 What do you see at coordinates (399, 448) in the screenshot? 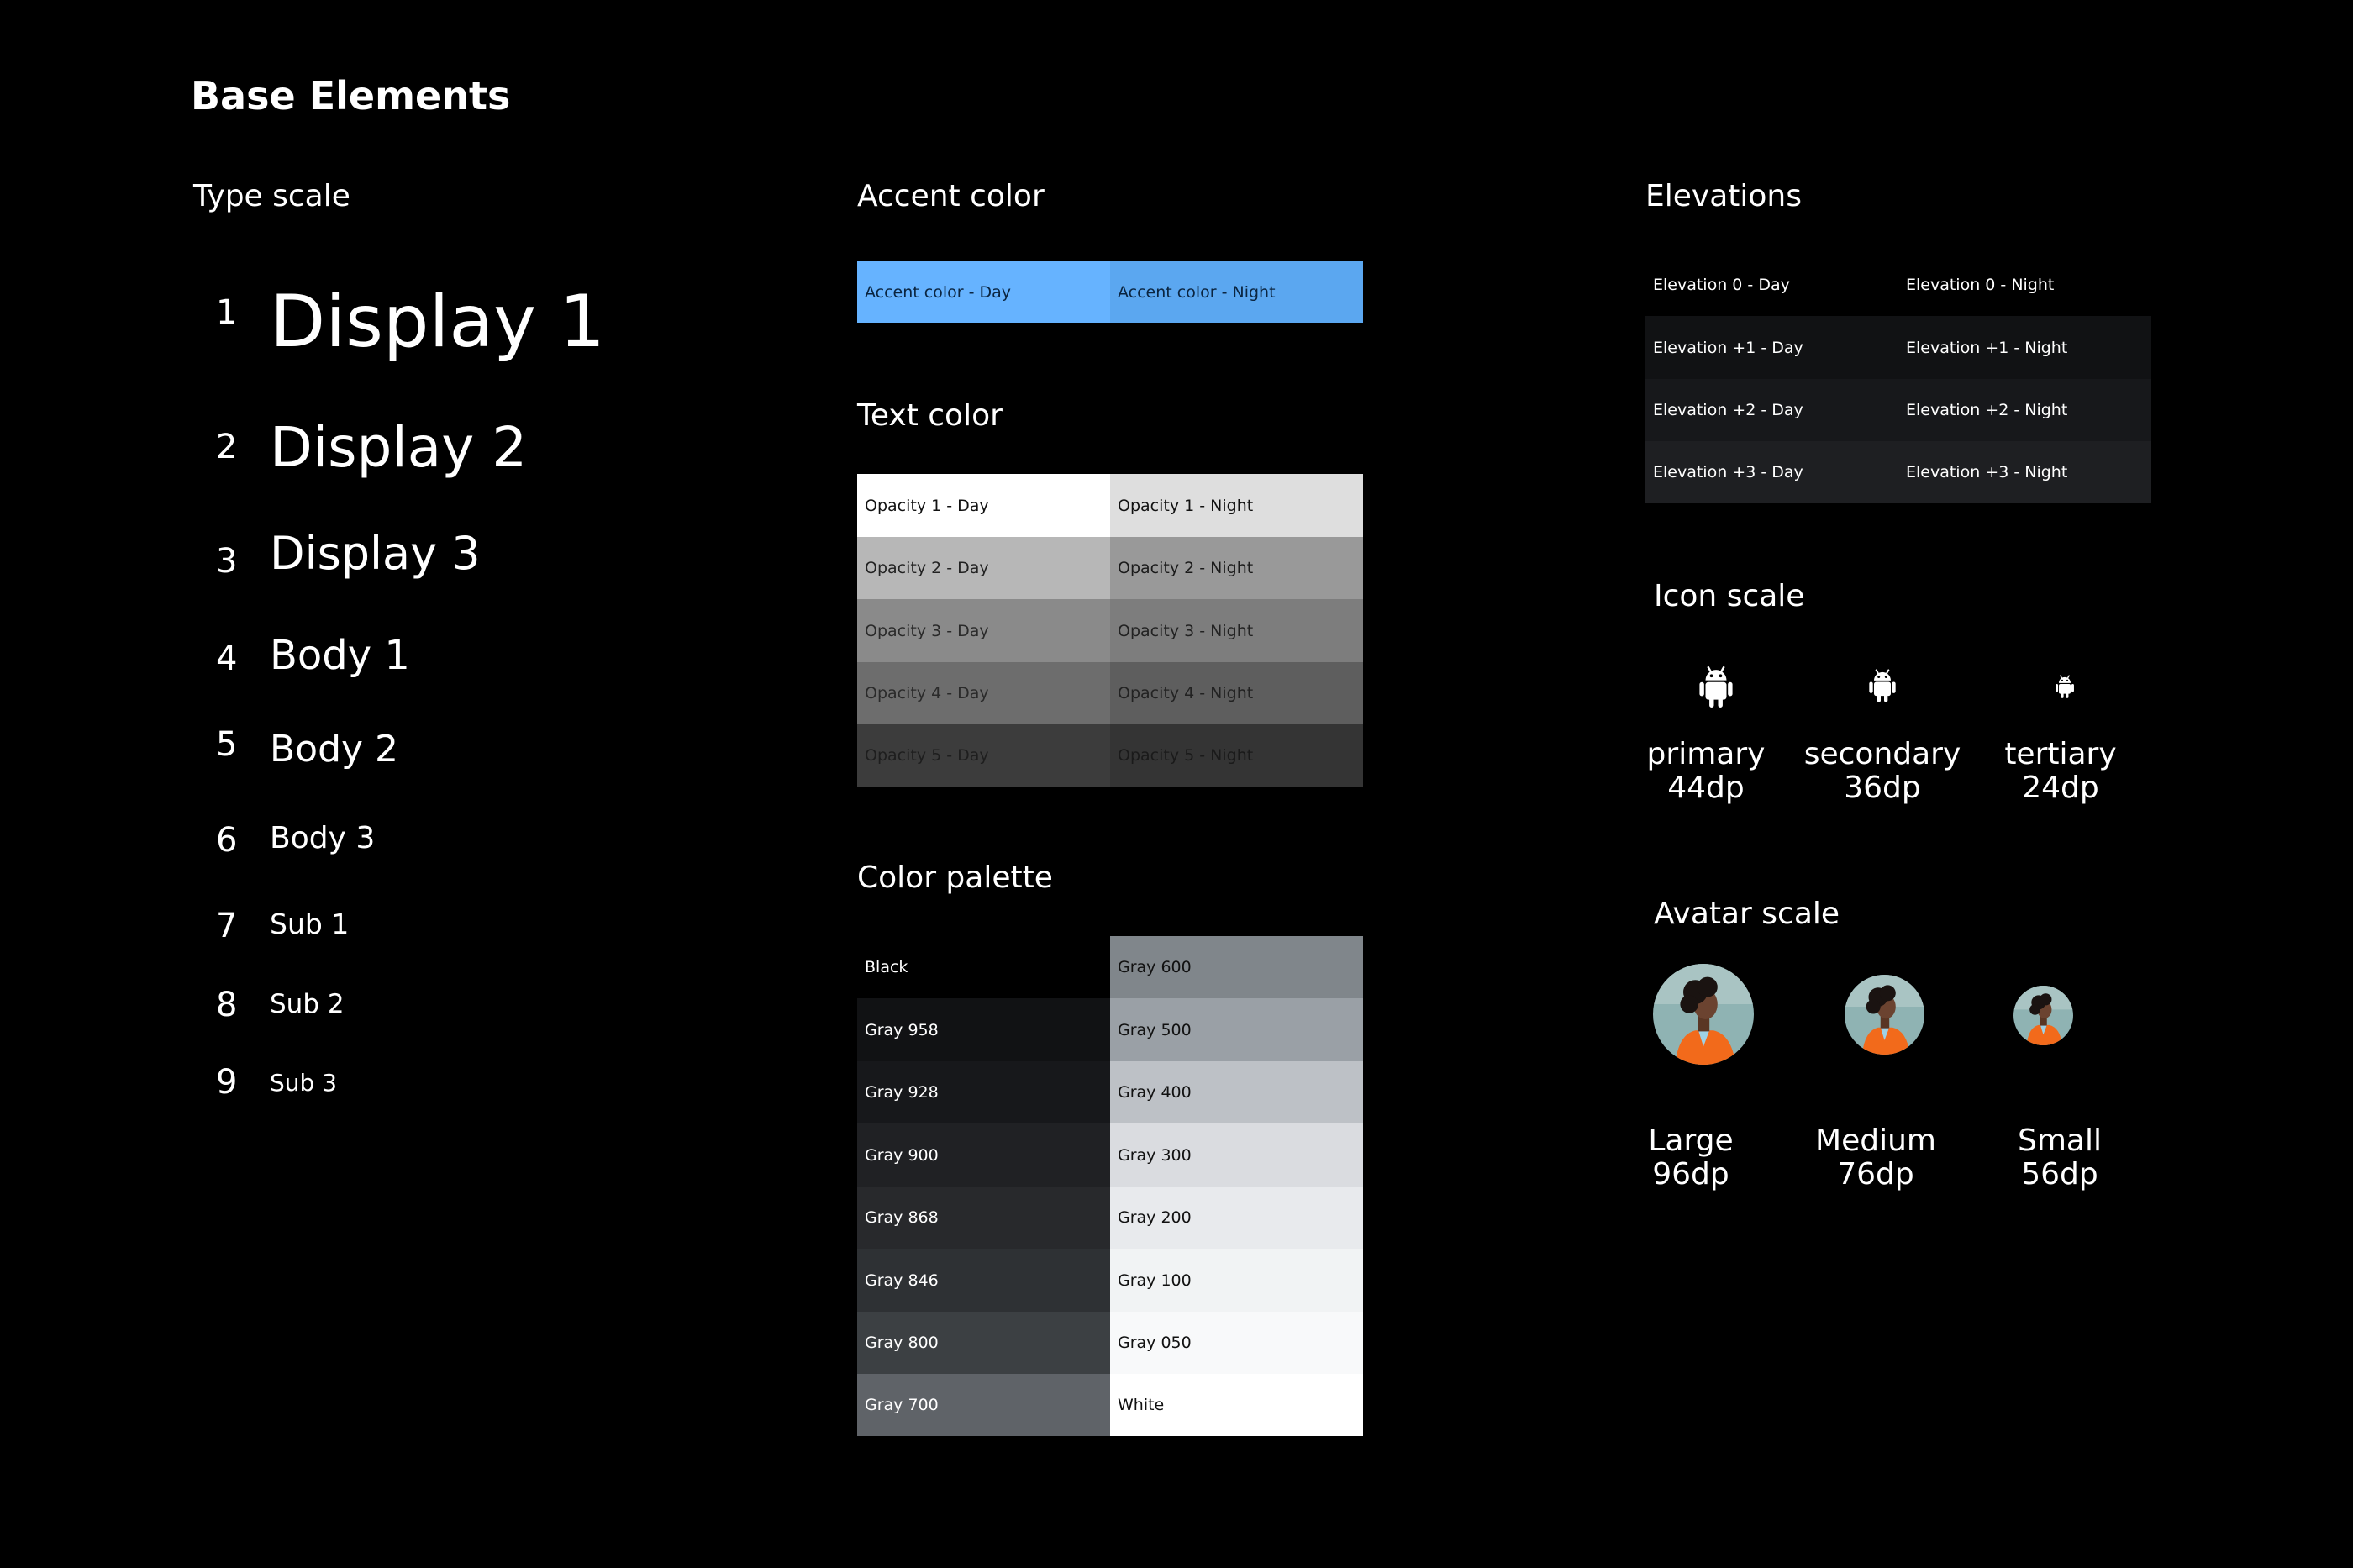
I see `type-scale-label: Display 2` at bounding box center [399, 448].